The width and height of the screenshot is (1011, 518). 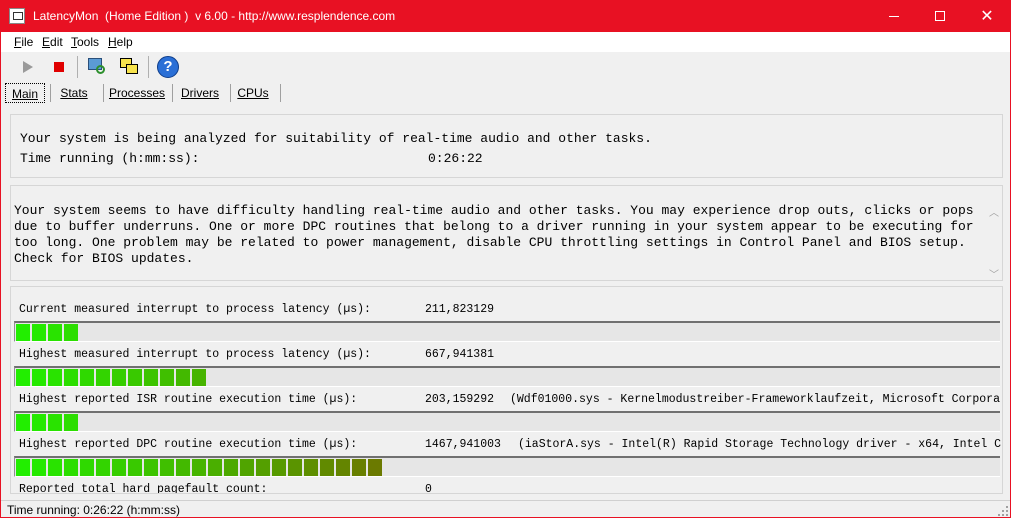 I want to click on help-icon: ?, so click(x=168, y=67).